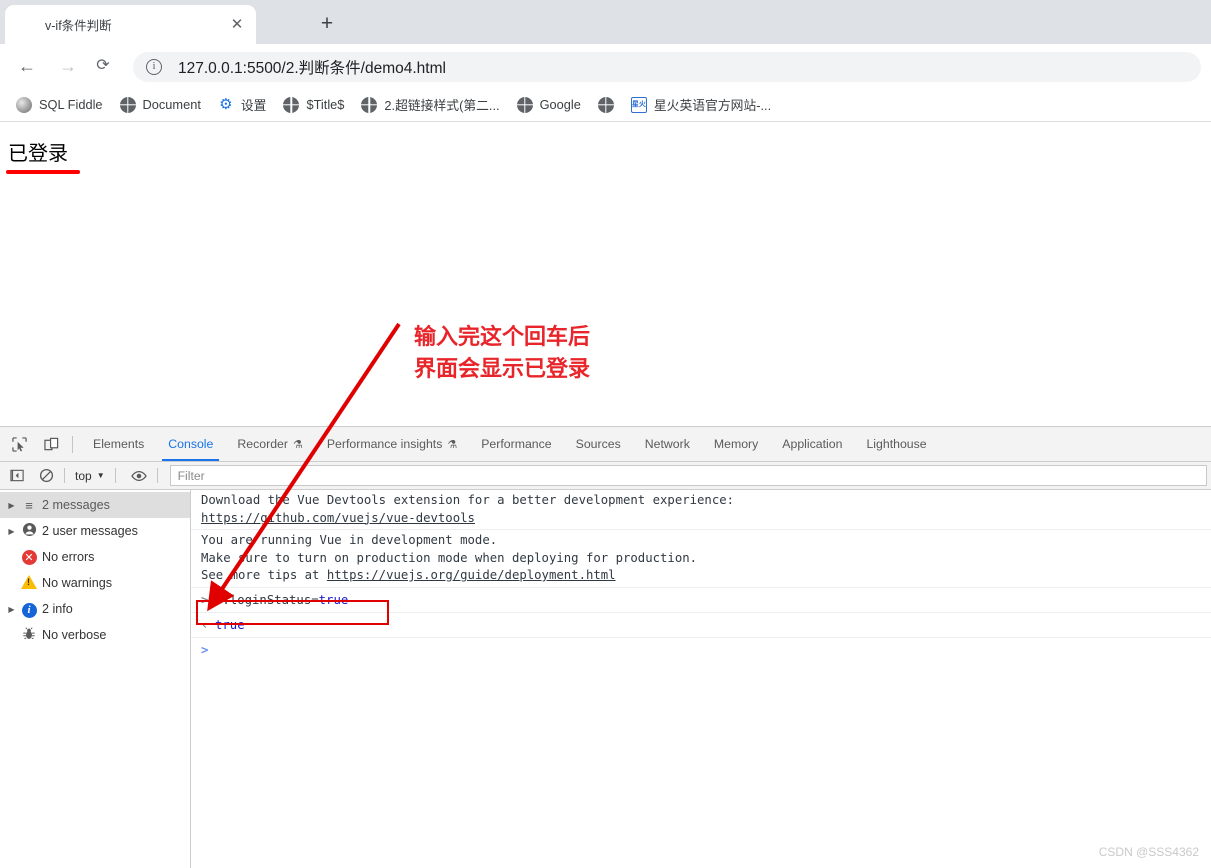  I want to click on console-prompt-row: >, so click(701, 650).